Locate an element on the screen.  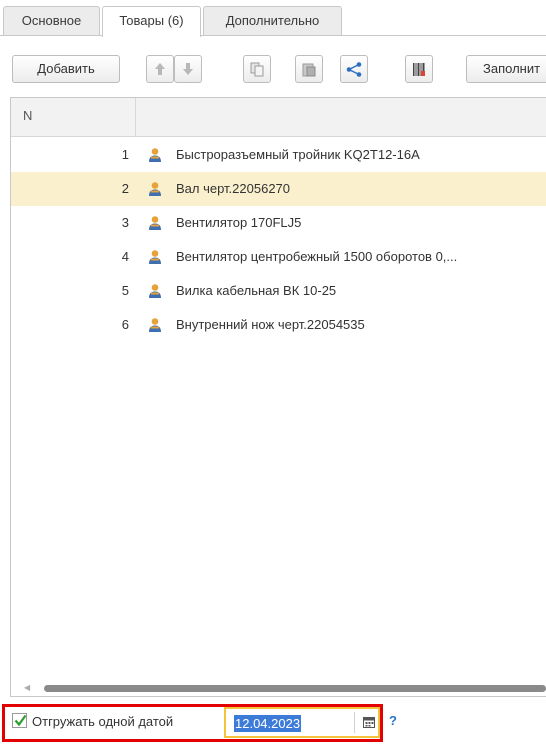
copy-button is located at coordinates (257, 69).